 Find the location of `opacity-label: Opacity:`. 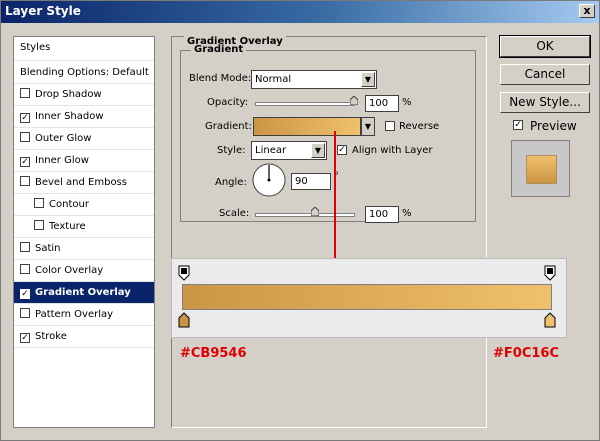

opacity-label: Opacity: is located at coordinates (228, 102).